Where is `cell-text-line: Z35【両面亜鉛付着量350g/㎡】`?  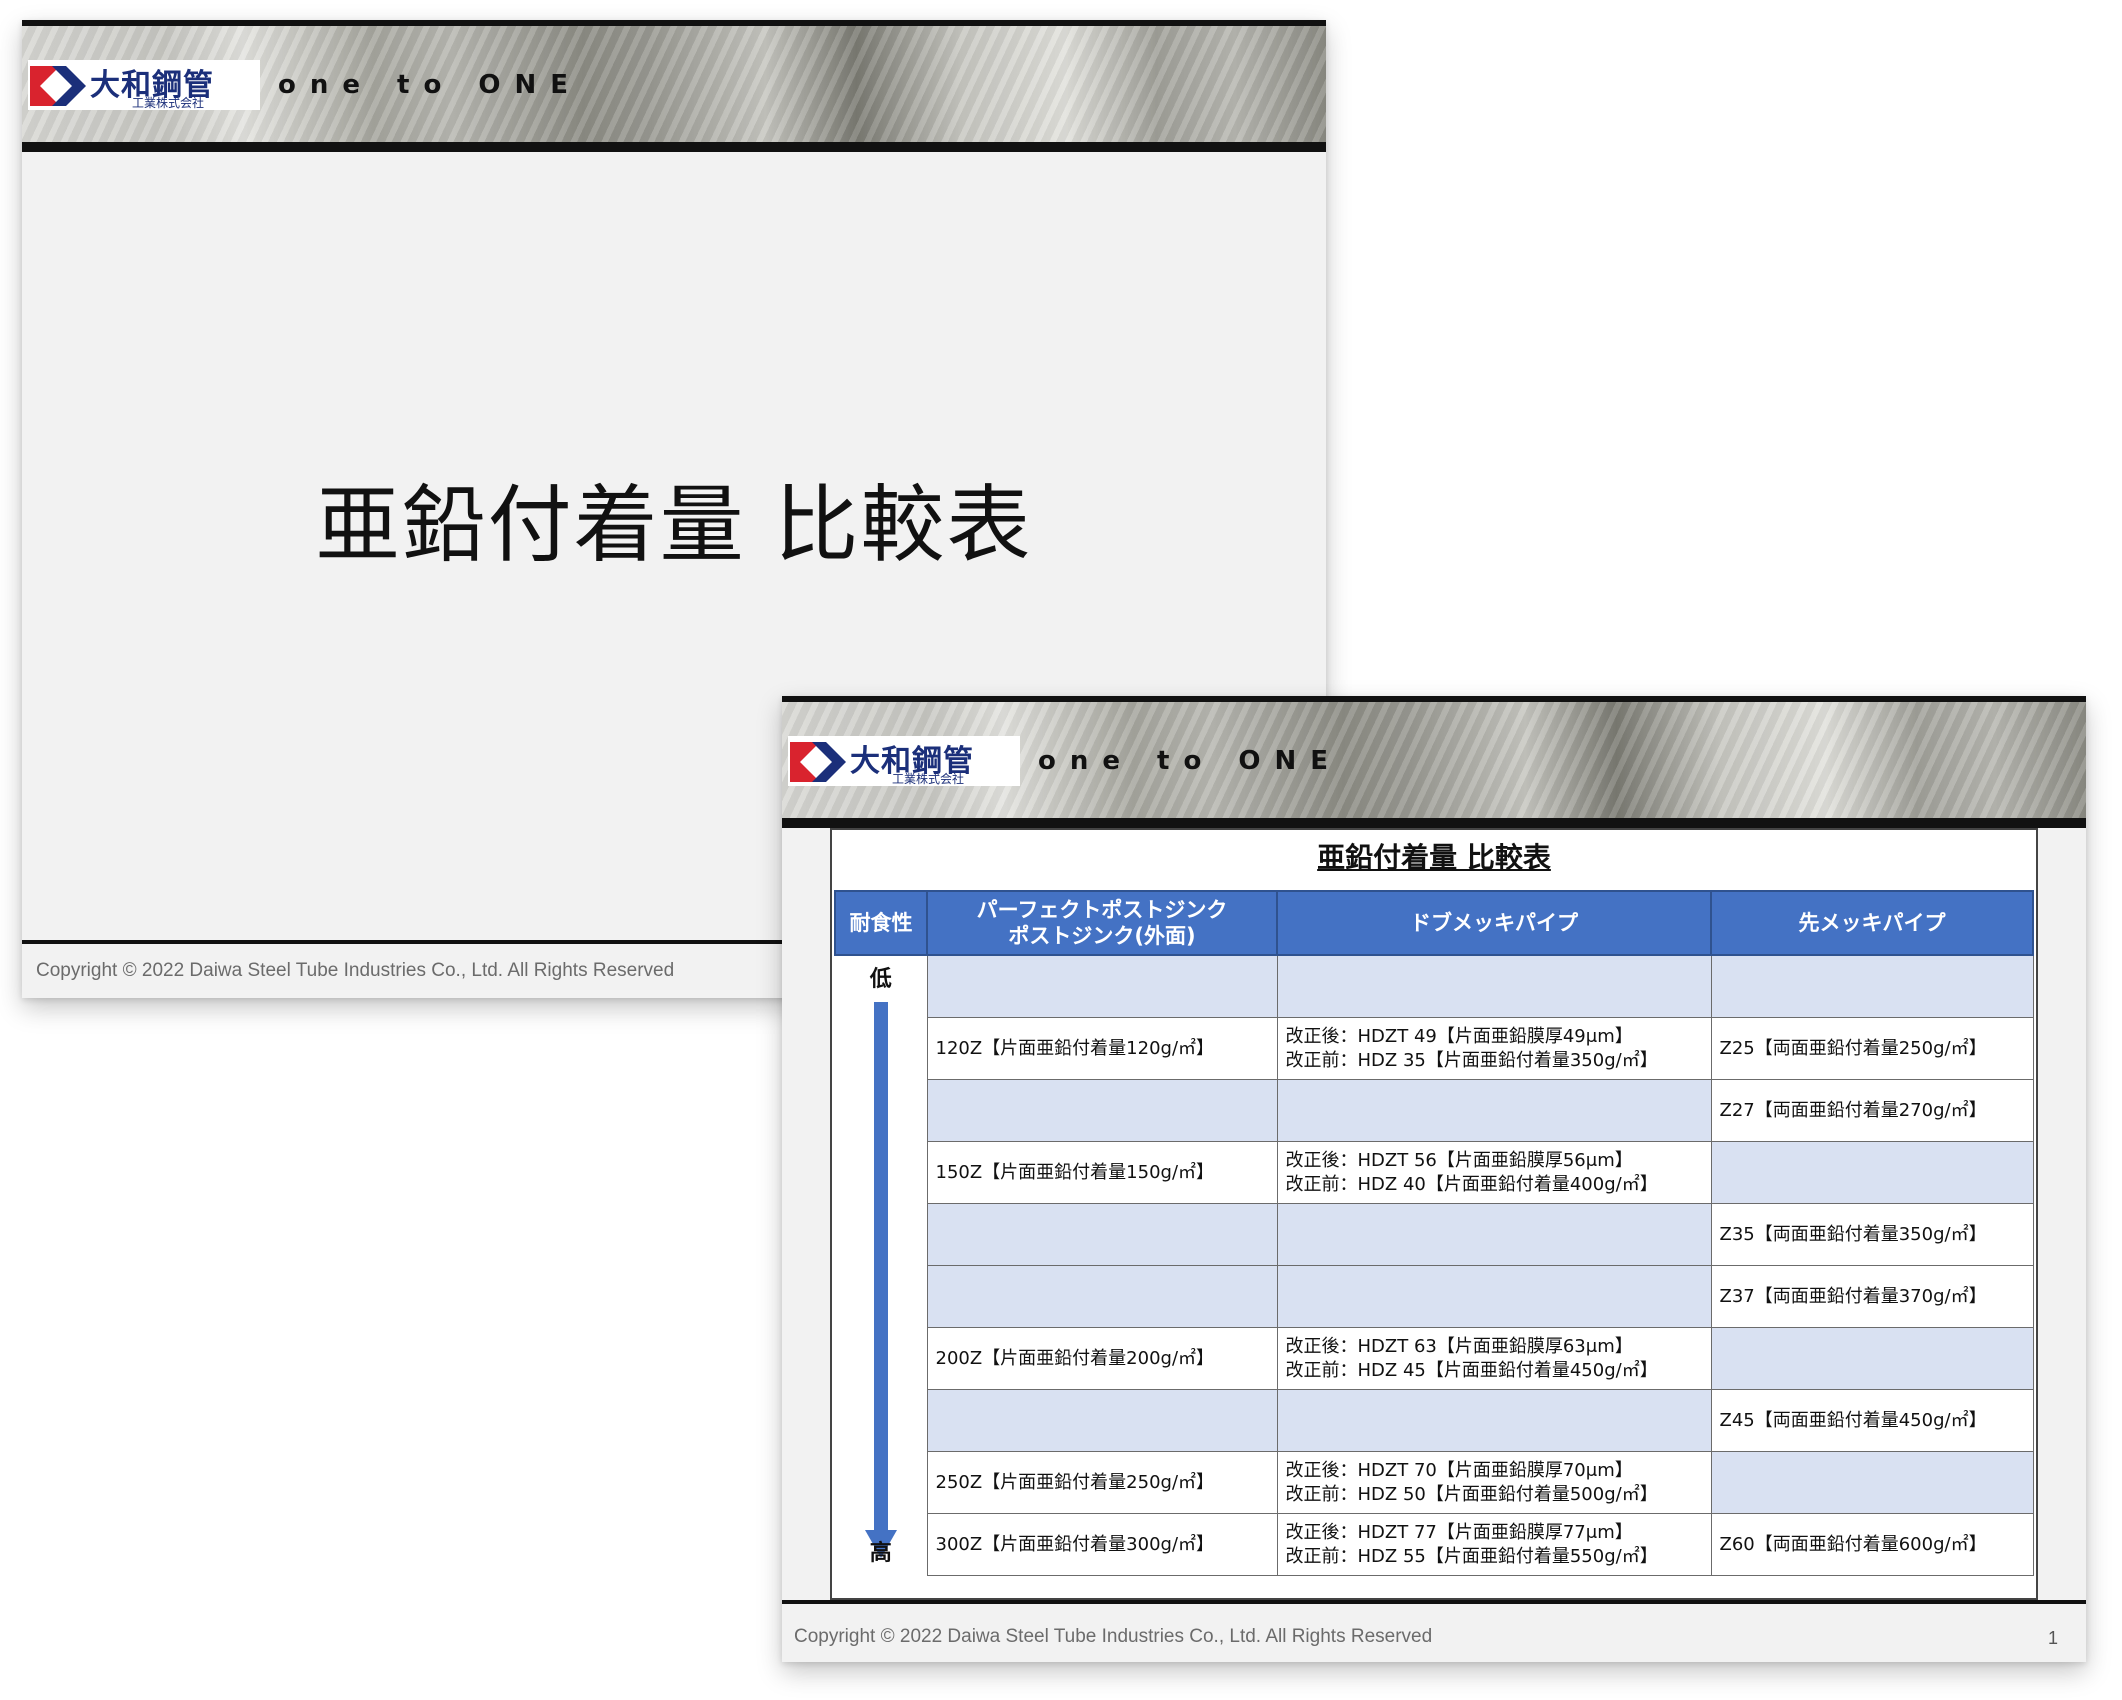
cell-text-line: Z35【両面亜鉛付着量350g/㎡】 is located at coordinates (1853, 1234).